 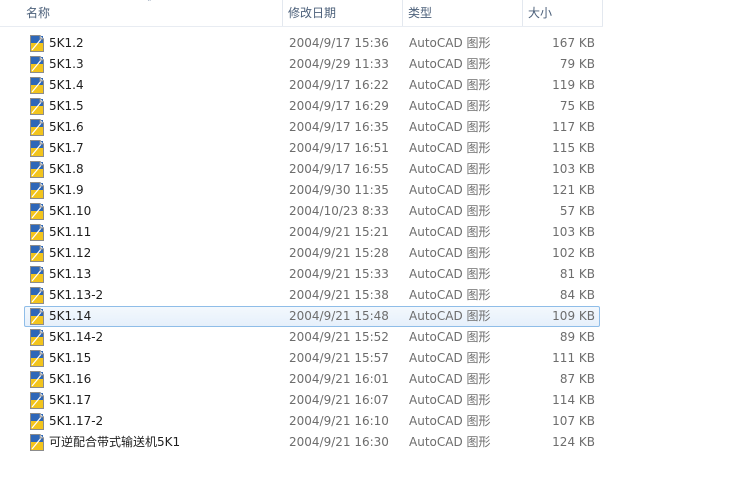 What do you see at coordinates (141, 13) in the screenshot?
I see `column-header-name: 名称 ˄` at bounding box center [141, 13].